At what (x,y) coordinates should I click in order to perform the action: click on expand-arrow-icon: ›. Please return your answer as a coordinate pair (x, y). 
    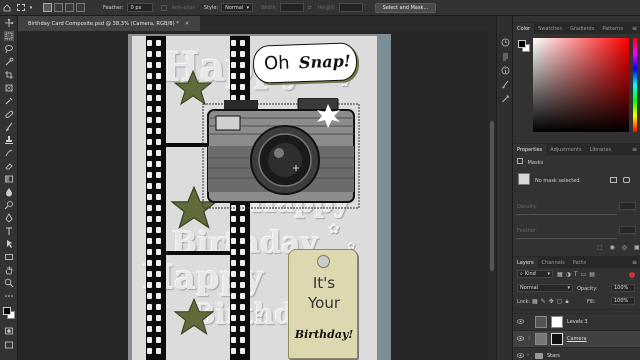
    Looking at the image, I should click on (528, 355).